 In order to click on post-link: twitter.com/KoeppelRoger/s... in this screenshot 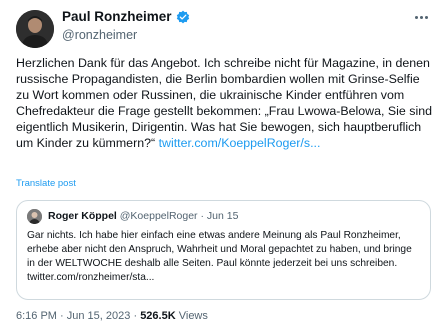, I will do `click(240, 143)`.